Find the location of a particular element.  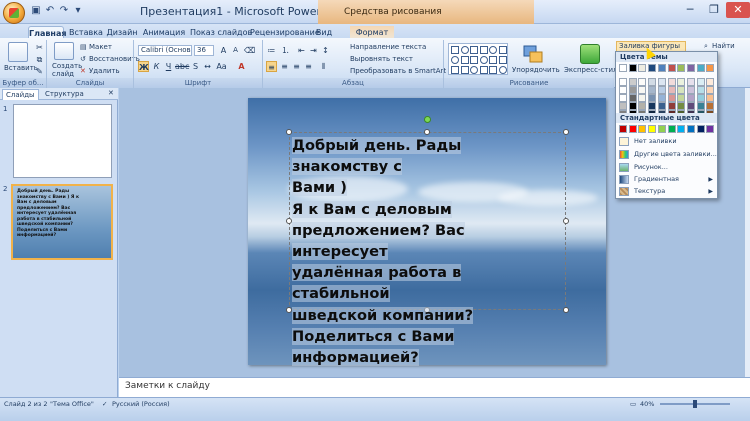

copy-icon: ⧉ is located at coordinates (39, 59).